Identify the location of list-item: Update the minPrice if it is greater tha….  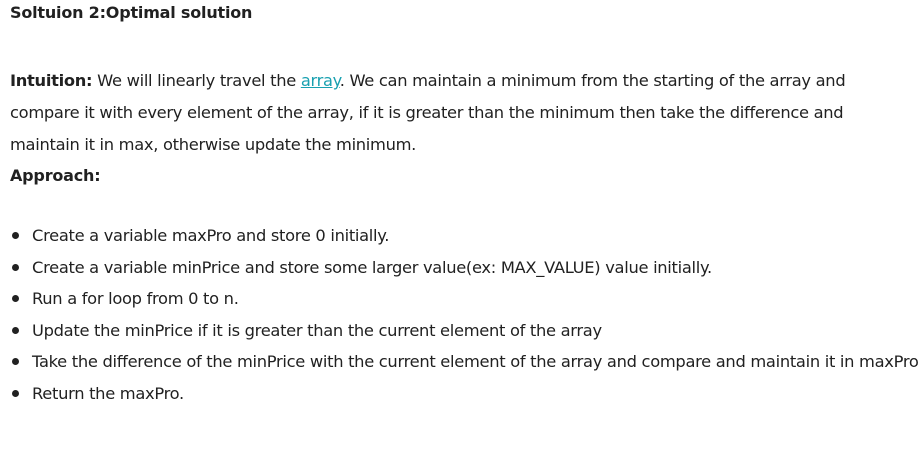
(465, 331).